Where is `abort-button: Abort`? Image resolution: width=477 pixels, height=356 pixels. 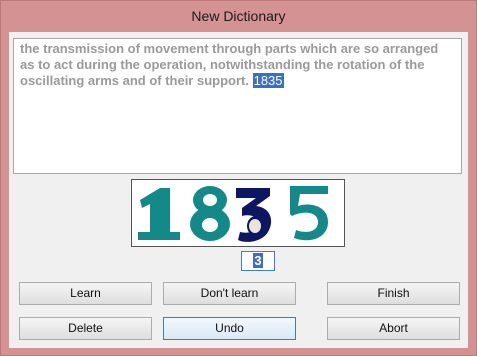
abort-button: Abort is located at coordinates (393, 328).